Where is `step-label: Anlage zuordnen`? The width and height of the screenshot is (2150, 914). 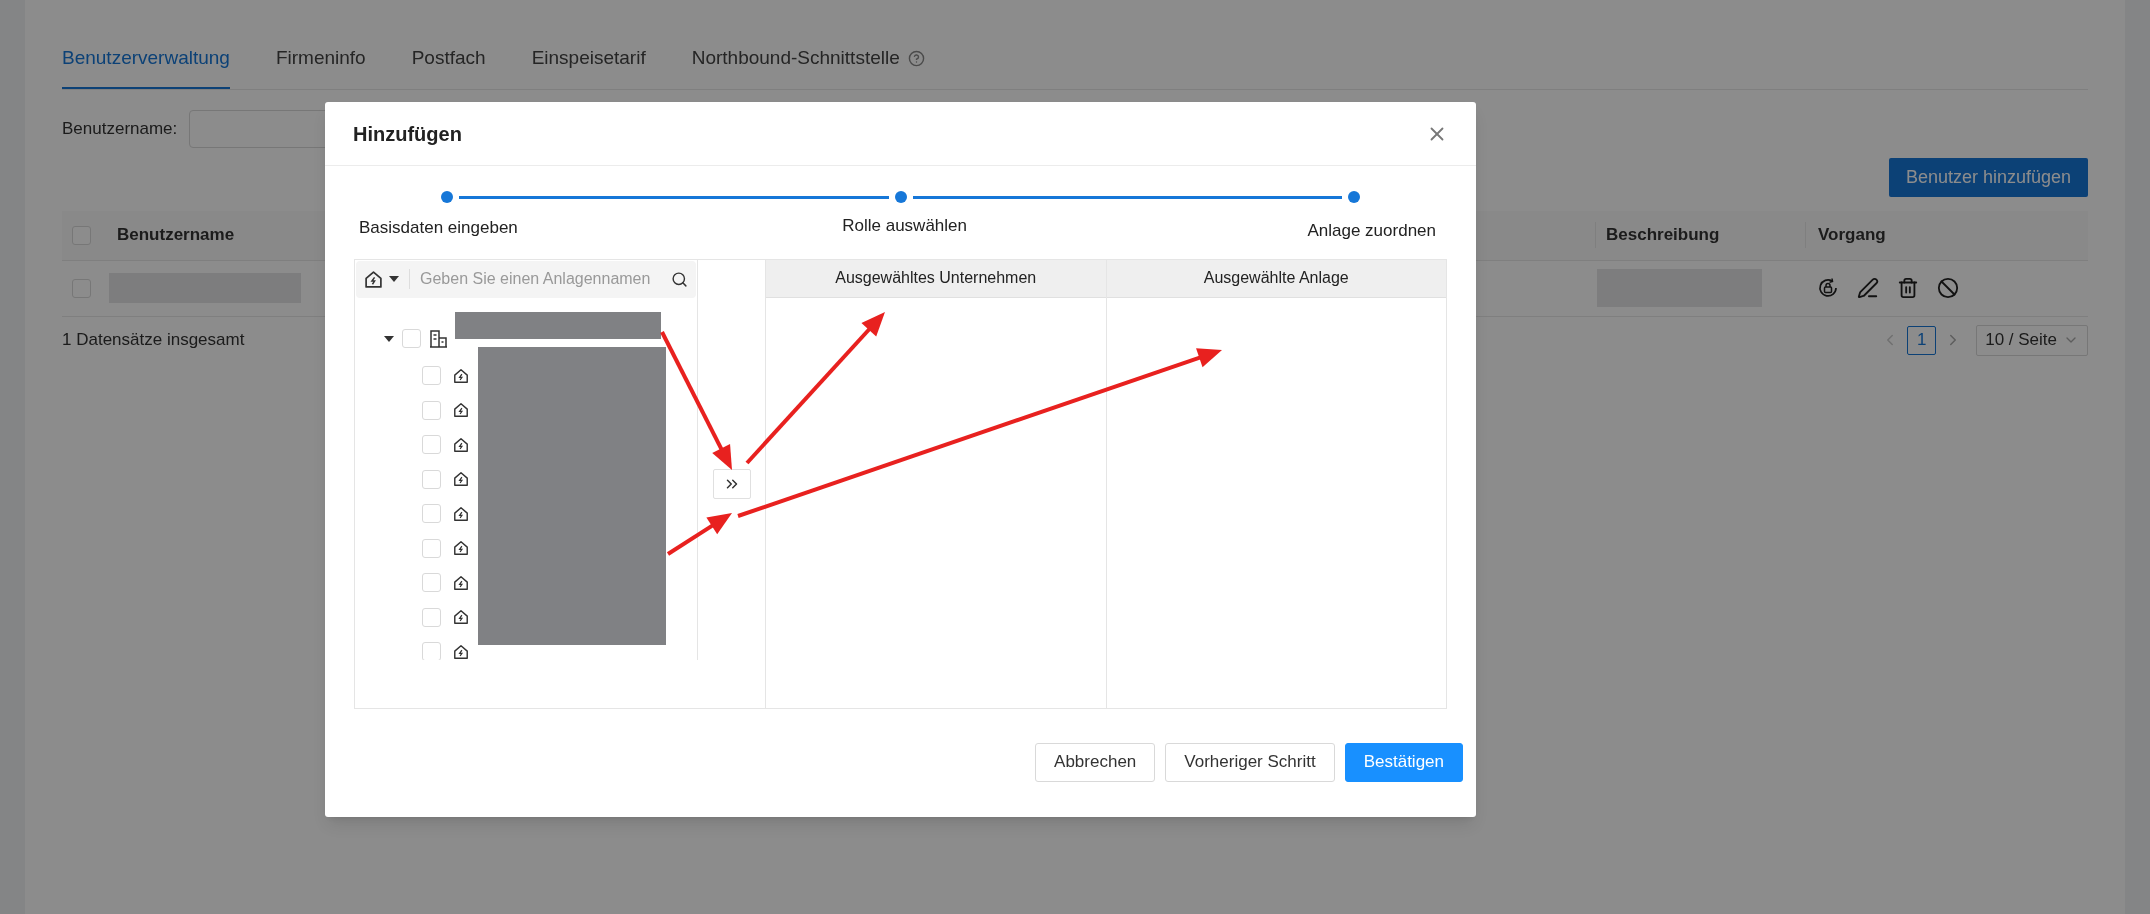 step-label: Anlage zuordnen is located at coordinates (1372, 231).